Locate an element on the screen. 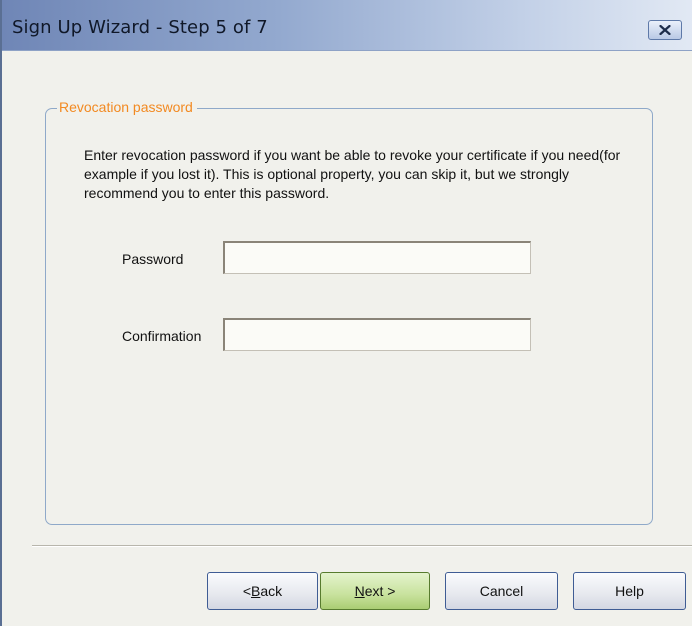 This screenshot has width=692, height=626. help-button: Help is located at coordinates (629, 591).